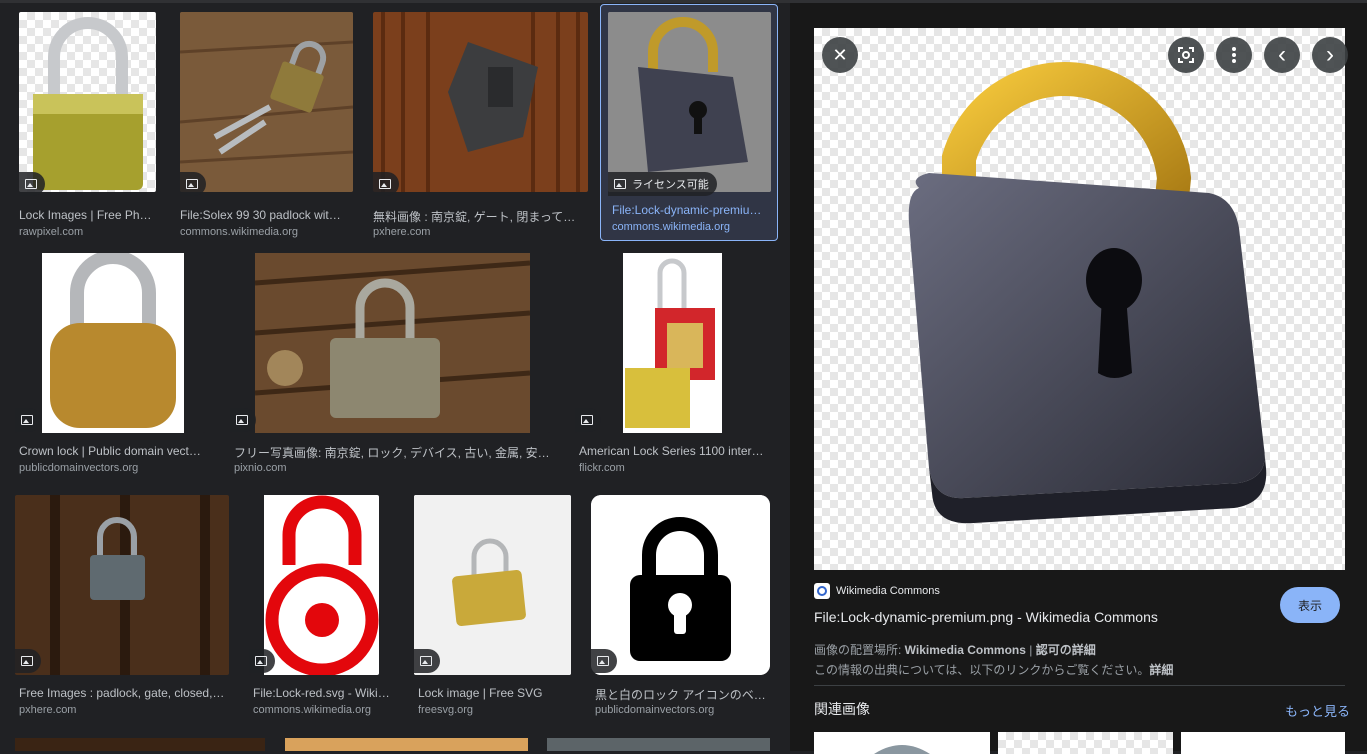 The height and width of the screenshot is (754, 1367). I want to click on chevron-left-icon: ‹, so click(1282, 54).